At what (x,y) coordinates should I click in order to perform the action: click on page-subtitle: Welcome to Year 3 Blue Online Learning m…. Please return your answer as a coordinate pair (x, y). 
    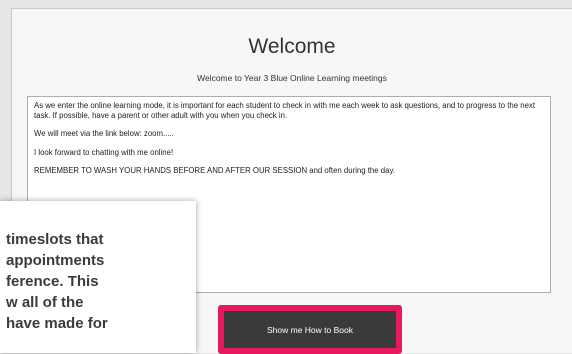
    Looking at the image, I should click on (292, 78).